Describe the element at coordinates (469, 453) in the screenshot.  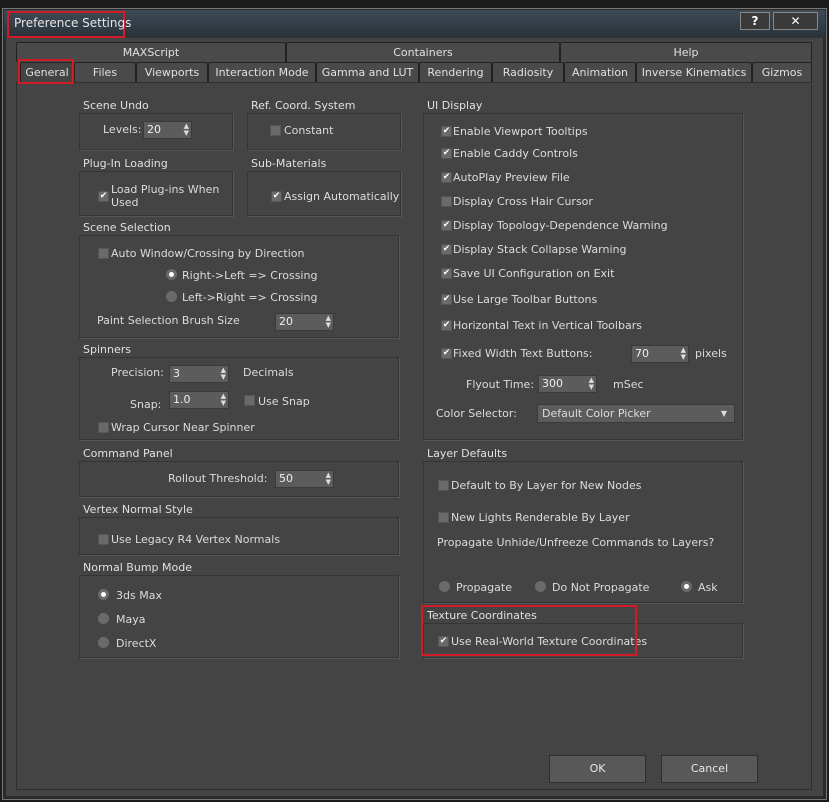
I see `layer-defaults-title: Layer Defaults` at that location.